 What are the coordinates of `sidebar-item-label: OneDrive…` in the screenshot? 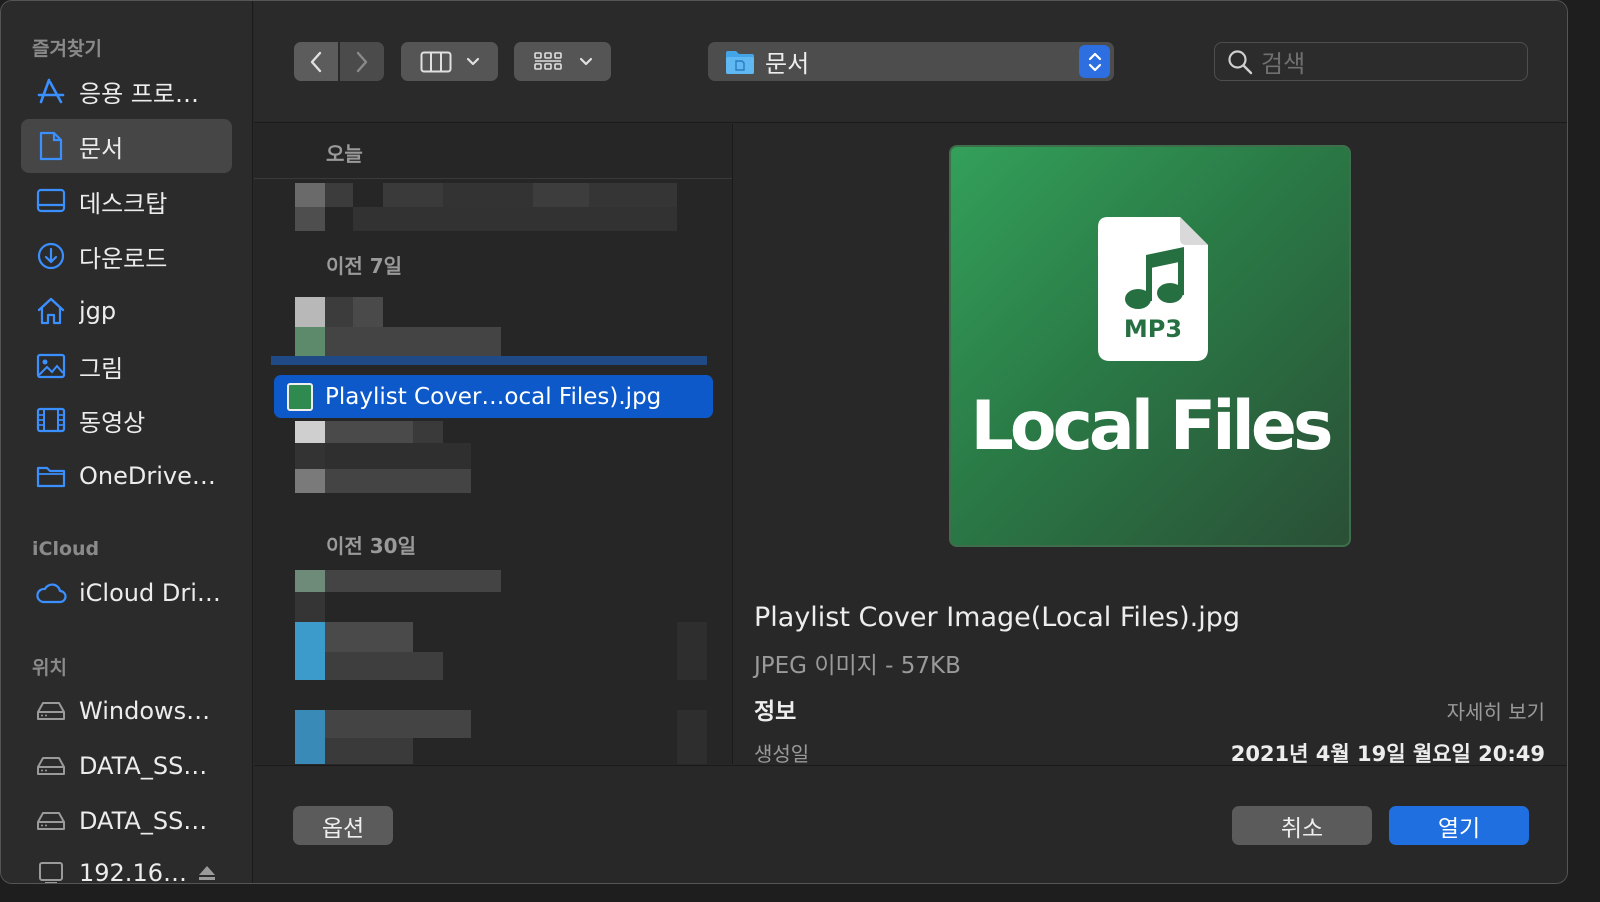 It's located at (147, 476).